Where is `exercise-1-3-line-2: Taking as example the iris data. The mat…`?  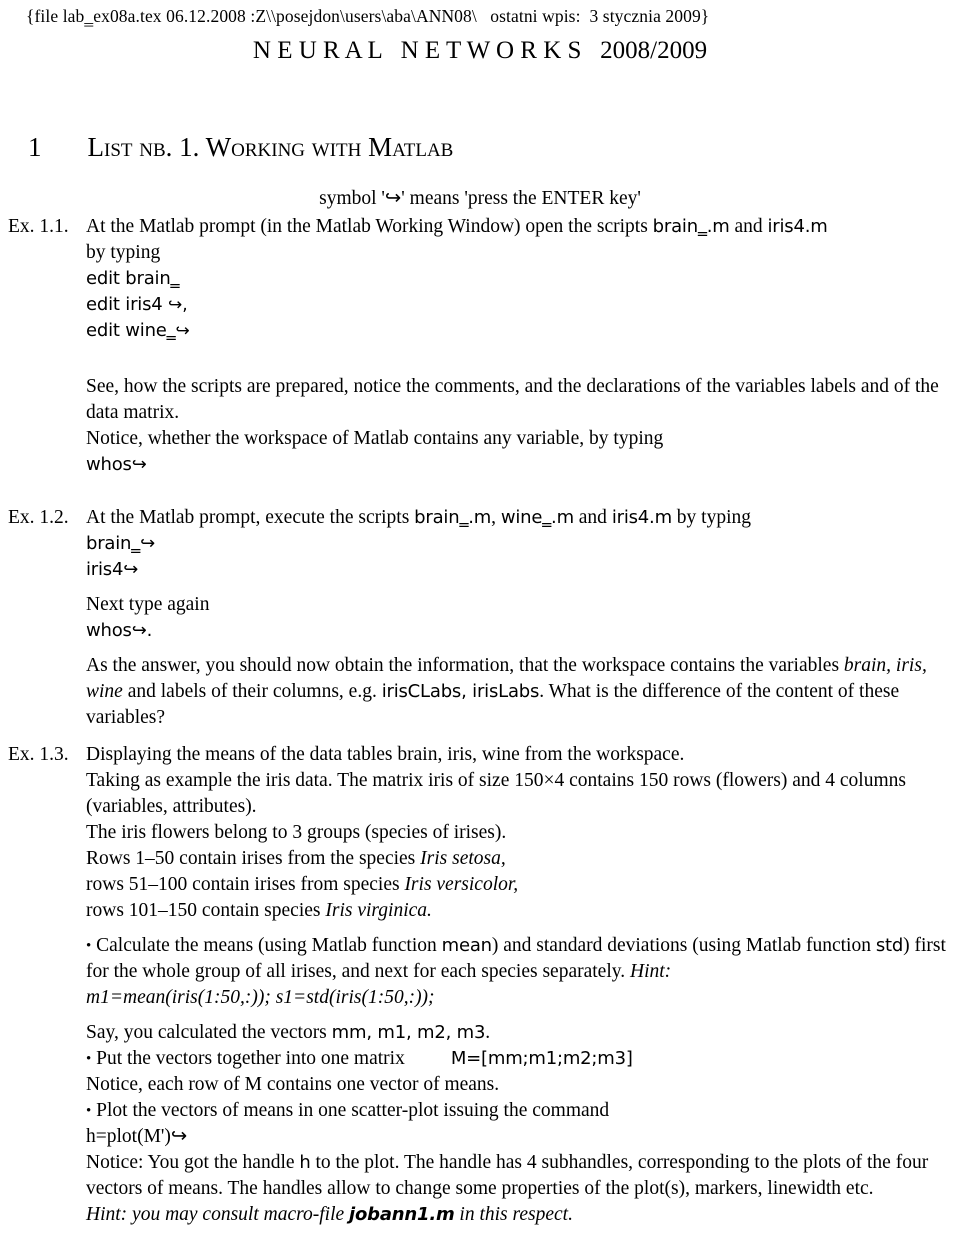 exercise-1-3-line-2: Taking as example the iris data. The mat… is located at coordinates (496, 793).